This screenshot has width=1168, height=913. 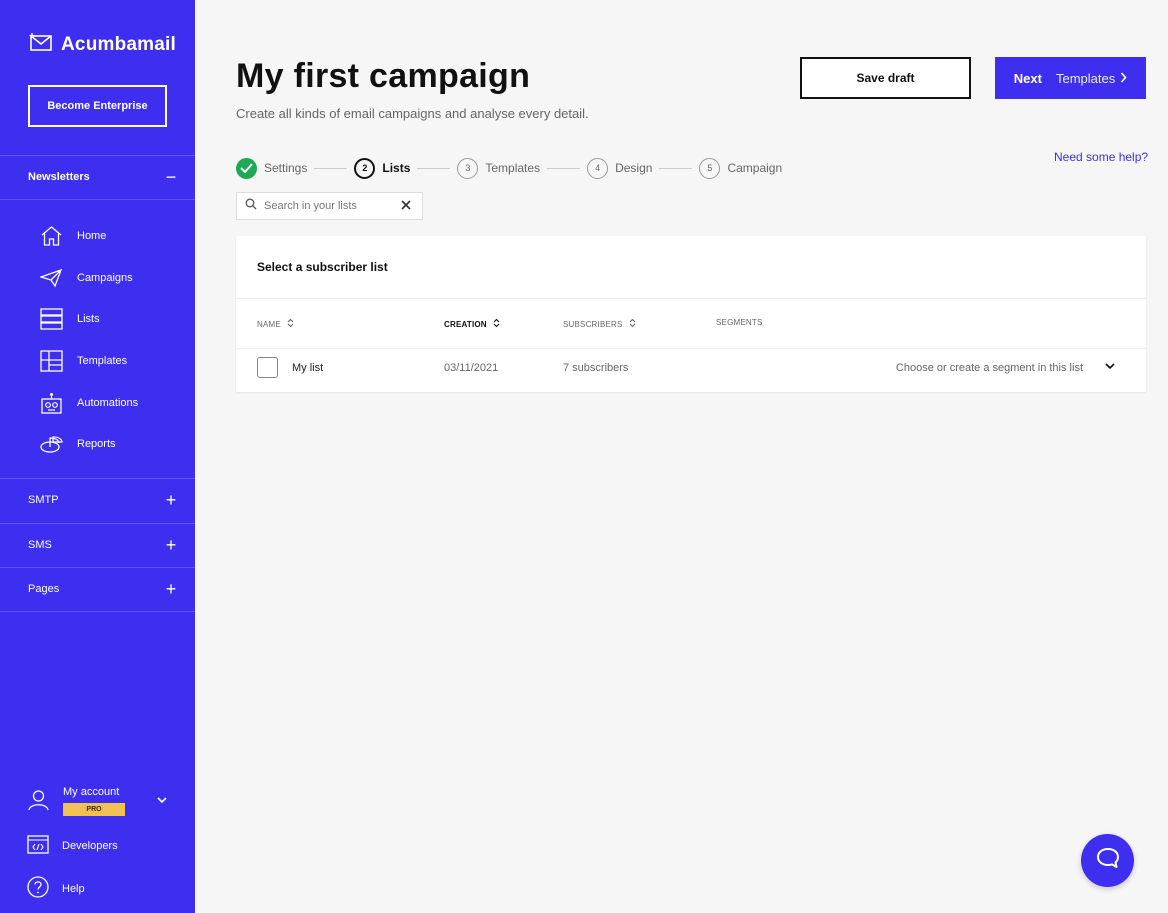 I want to click on list-search, so click(x=329, y=206).